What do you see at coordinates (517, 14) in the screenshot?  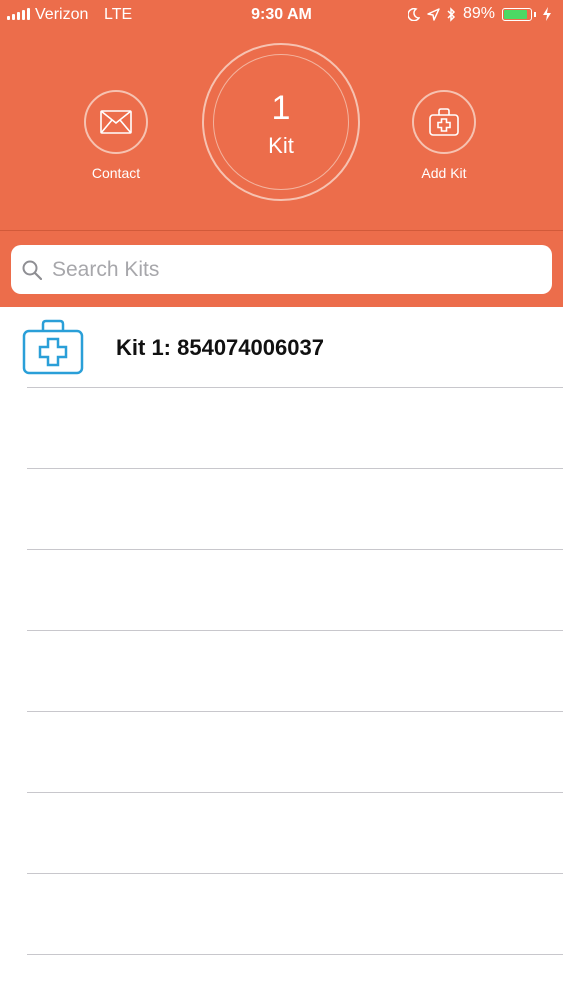 I see `battery-icon` at bounding box center [517, 14].